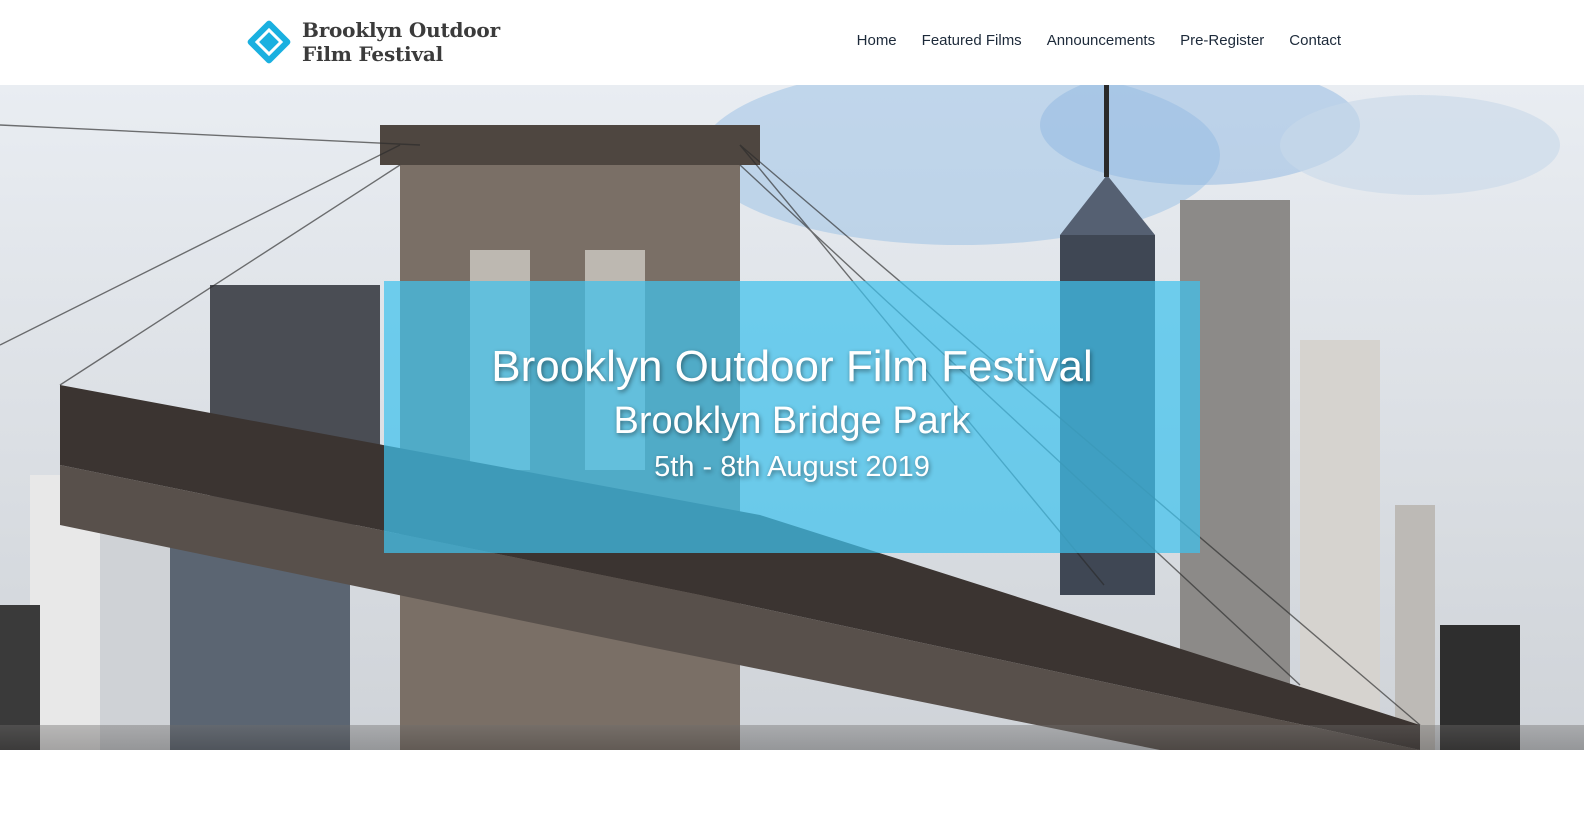 This screenshot has width=1584, height=818. What do you see at coordinates (1101, 41) in the screenshot?
I see `nav-announcements: Announcements` at bounding box center [1101, 41].